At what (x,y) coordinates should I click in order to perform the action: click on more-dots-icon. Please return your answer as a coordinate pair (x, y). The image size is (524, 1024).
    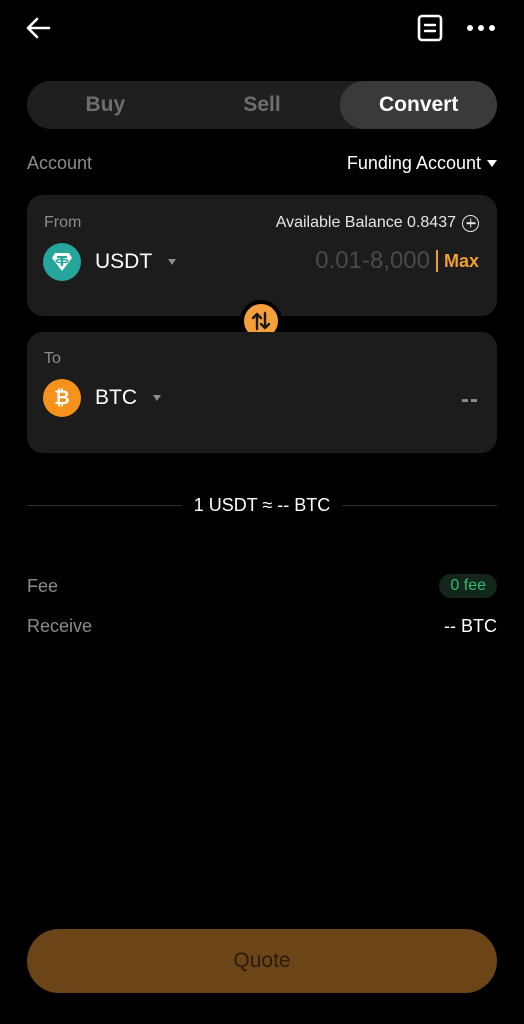
    Looking at the image, I should click on (481, 28).